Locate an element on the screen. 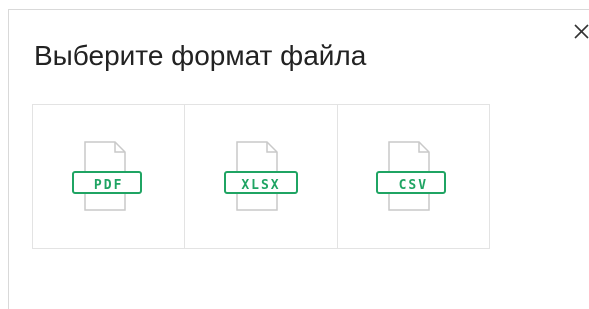 Image resolution: width=589 pixels, height=309 pixels. close-button is located at coordinates (580, 32).